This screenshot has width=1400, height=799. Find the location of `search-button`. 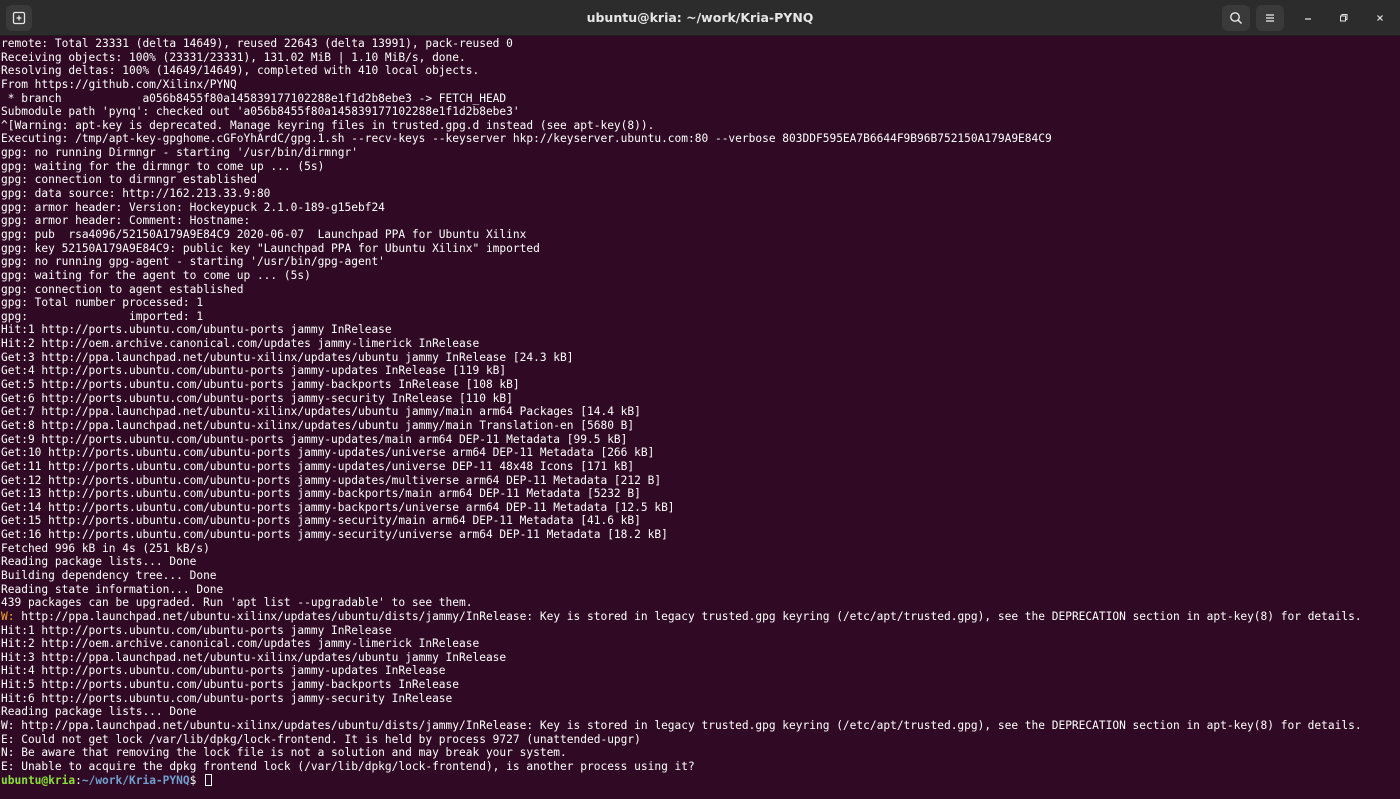

search-button is located at coordinates (1236, 18).